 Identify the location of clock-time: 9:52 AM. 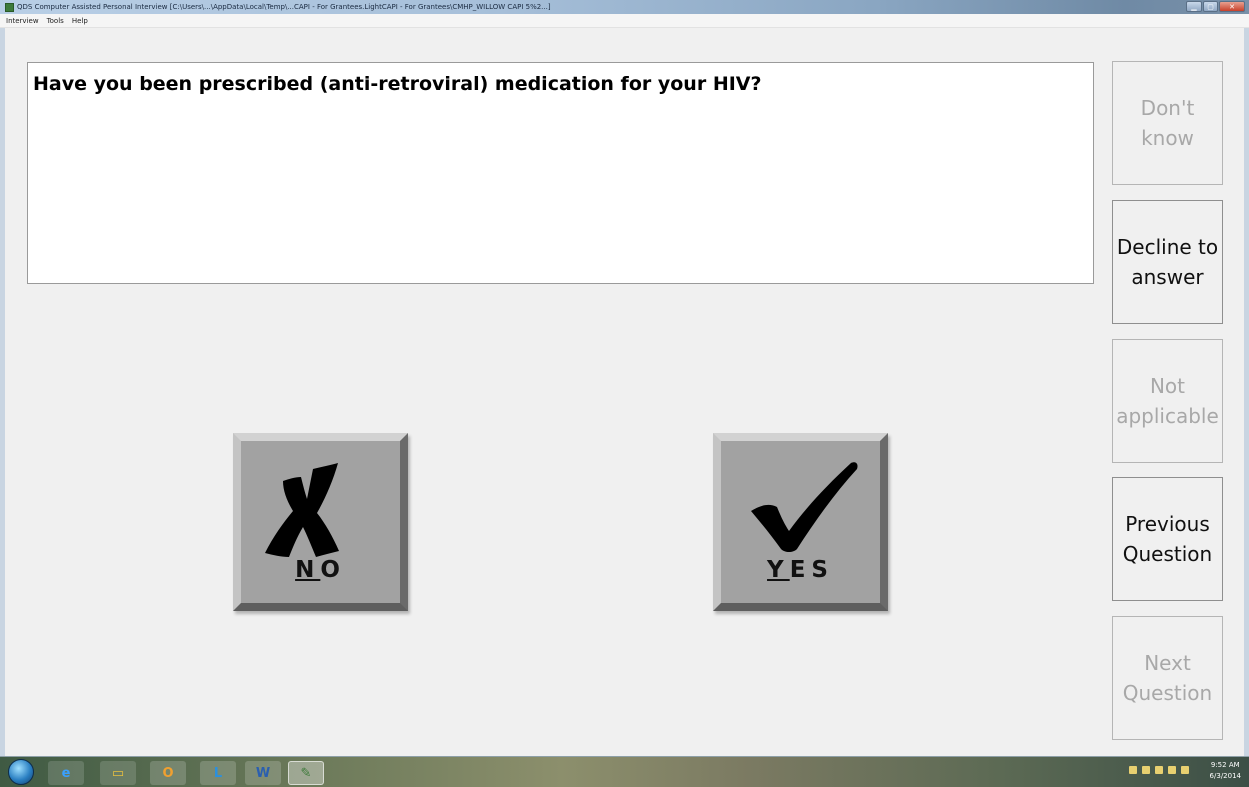
(1225, 765).